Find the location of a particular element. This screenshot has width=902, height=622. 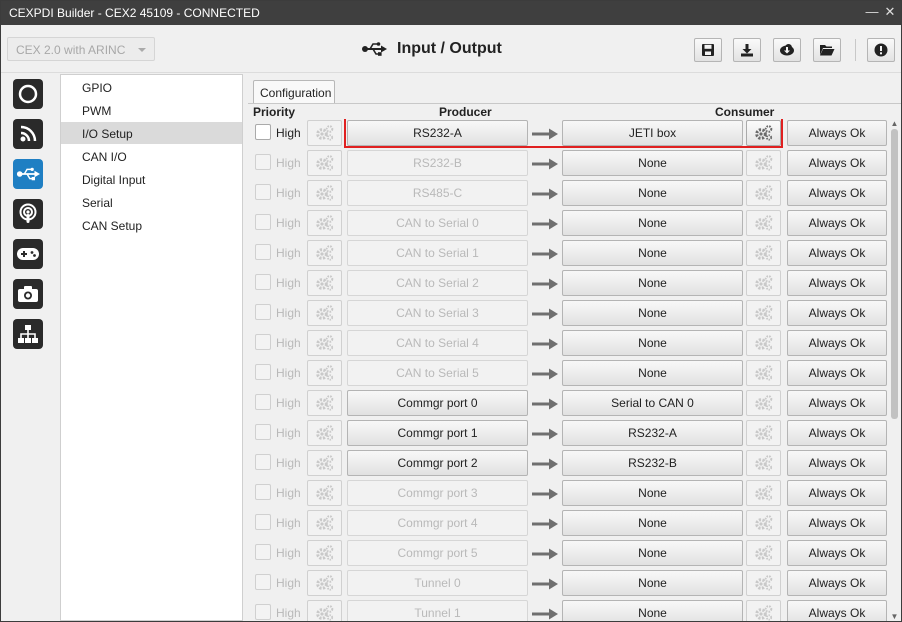

menu-item-pwm: PWM is located at coordinates (151, 110).